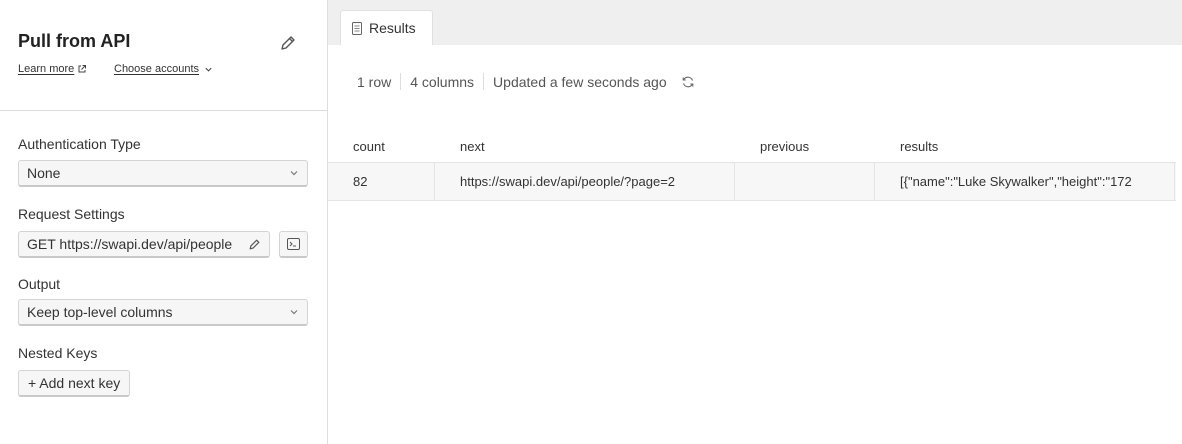 The image size is (1182, 444). Describe the element at coordinates (46, 69) in the screenshot. I see `learn-more-label: Learn more` at that location.